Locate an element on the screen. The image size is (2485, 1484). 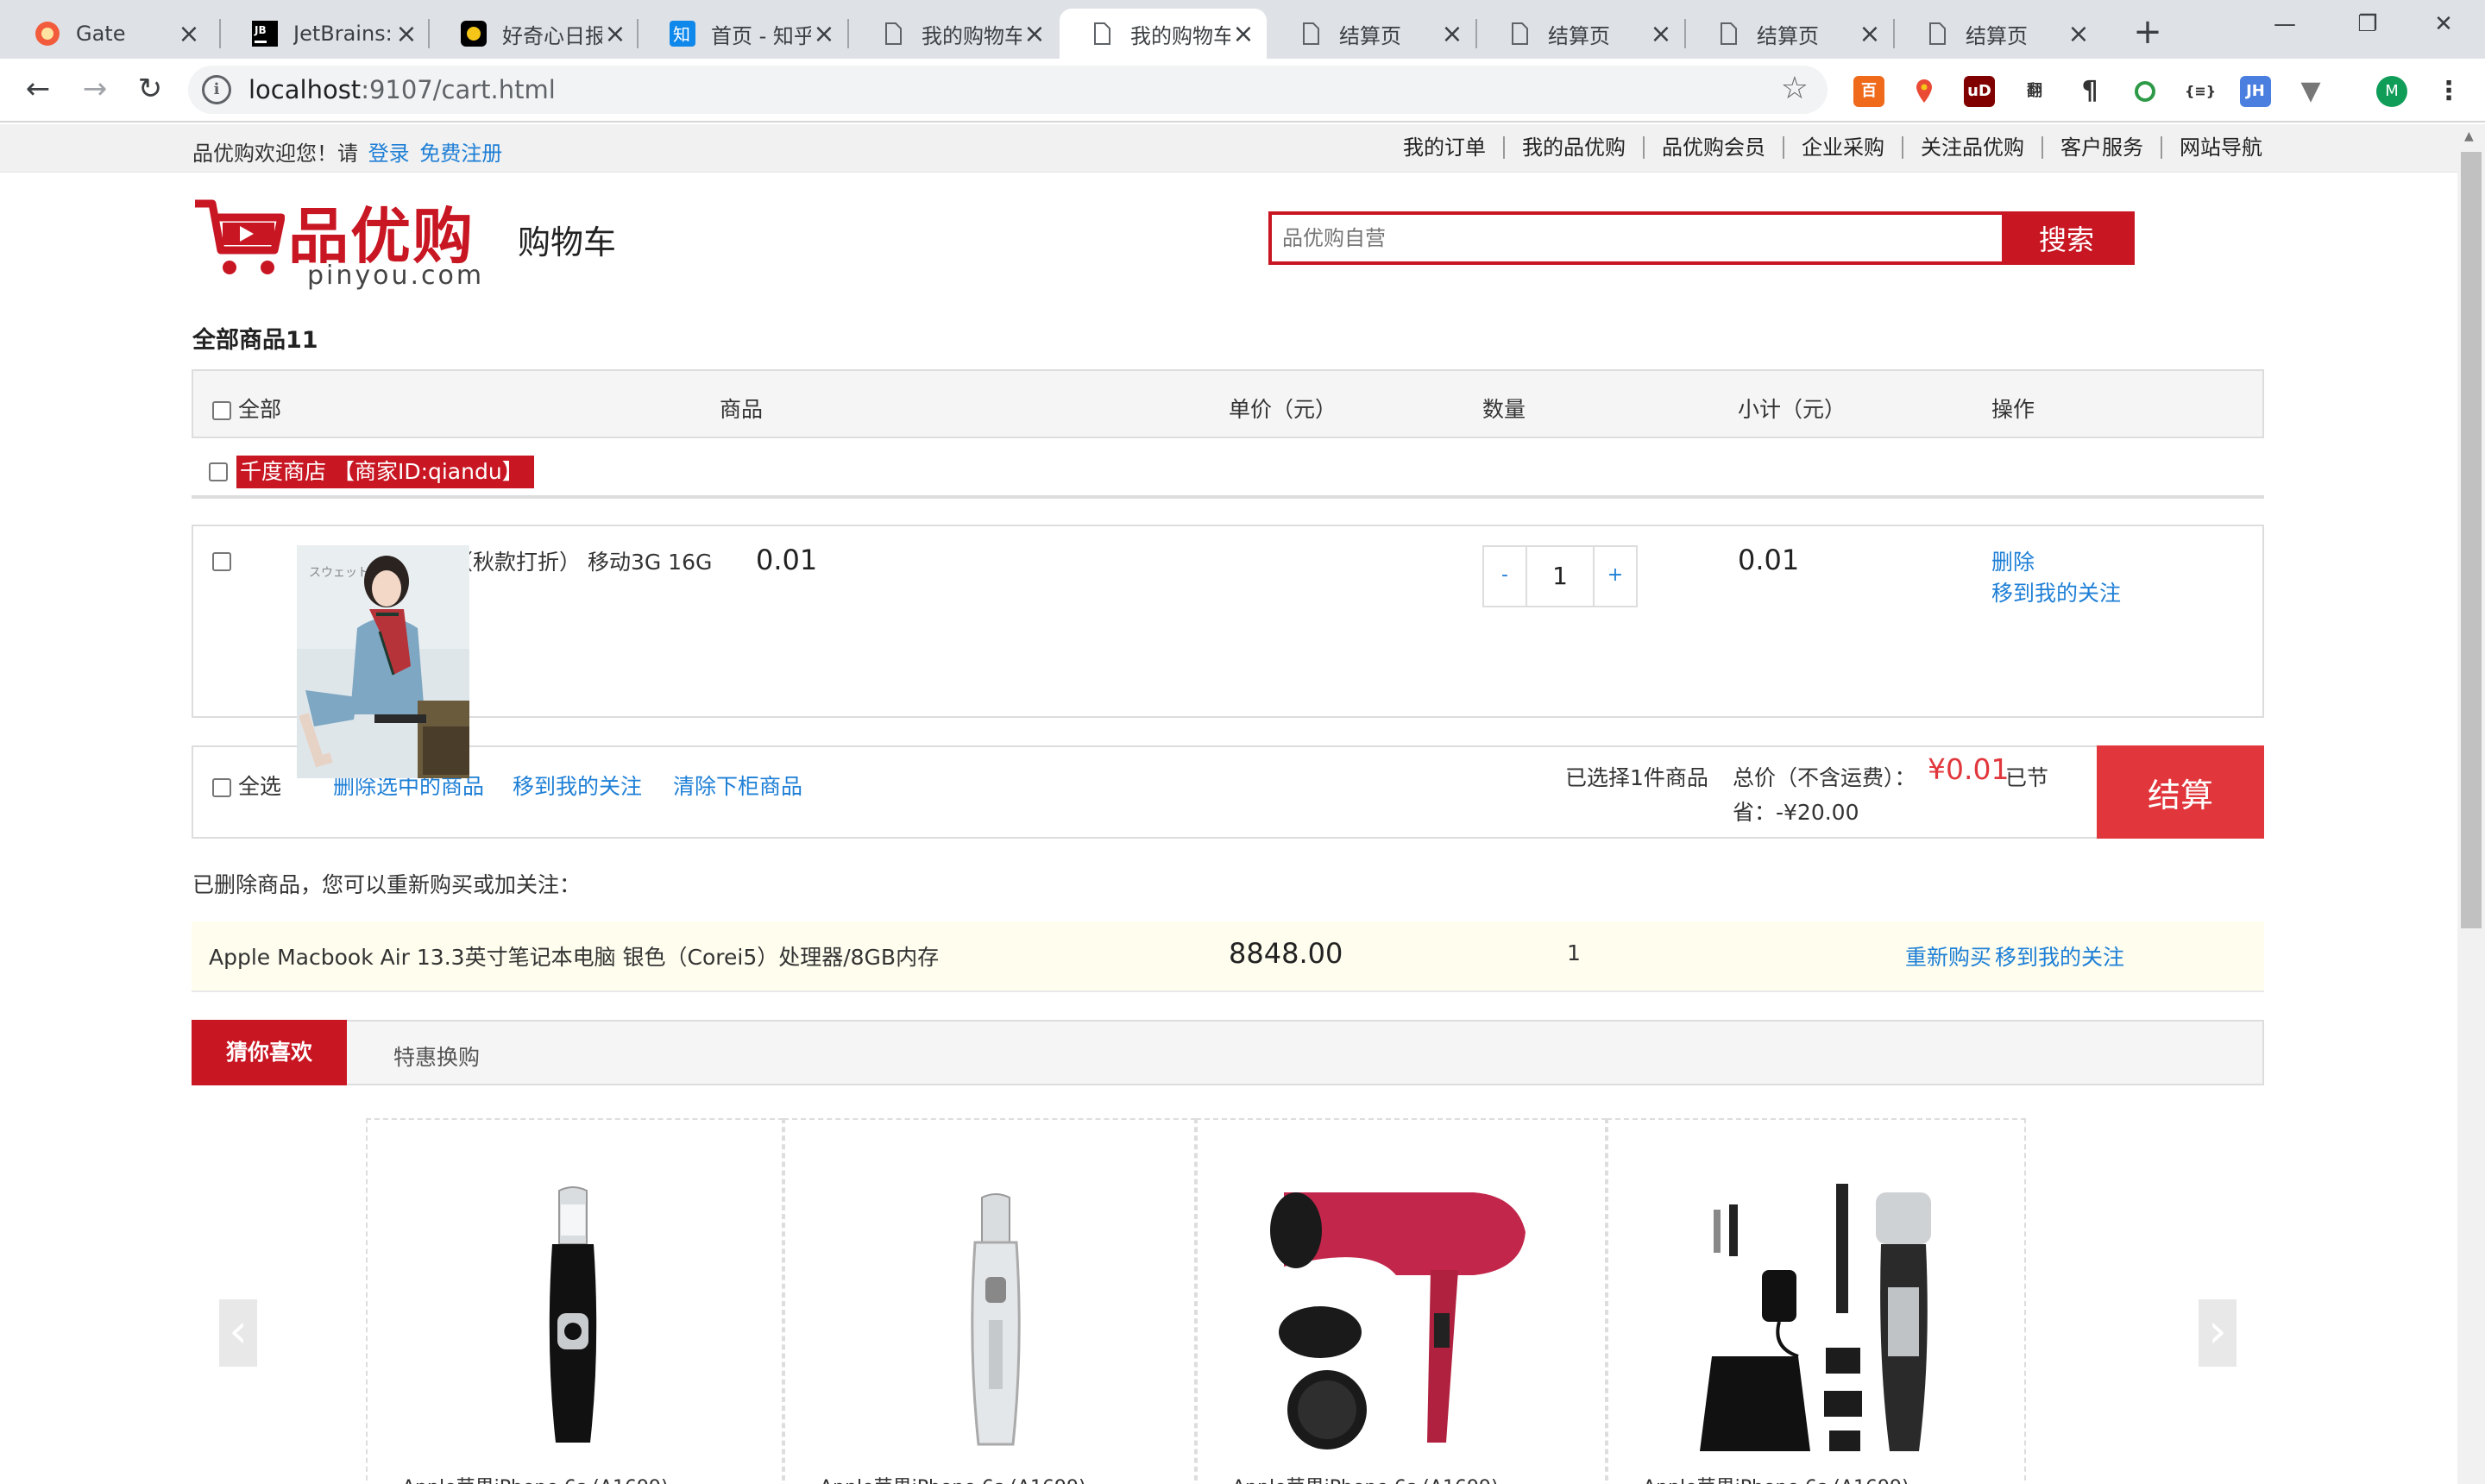
quantity-increase-button: + is located at coordinates (1615, 576).